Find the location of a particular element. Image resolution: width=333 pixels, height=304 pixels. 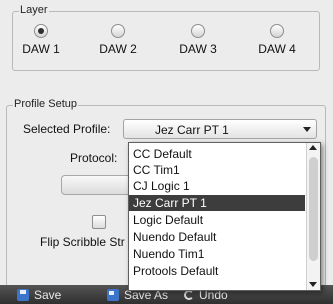

radio-label-daw-3: DAW 3 is located at coordinates (198, 49).